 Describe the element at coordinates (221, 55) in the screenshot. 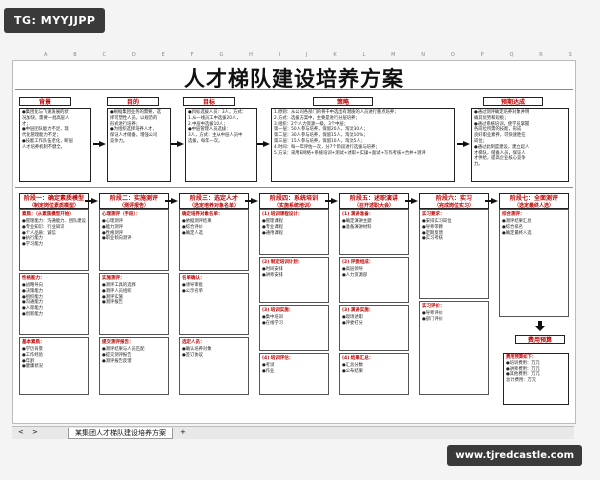

I see `column-letter: G` at that location.